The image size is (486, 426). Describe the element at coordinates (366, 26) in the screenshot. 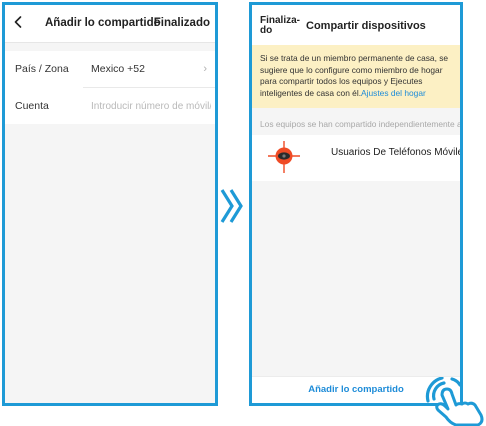

I see `page-title: Compartir dispositivos` at that location.